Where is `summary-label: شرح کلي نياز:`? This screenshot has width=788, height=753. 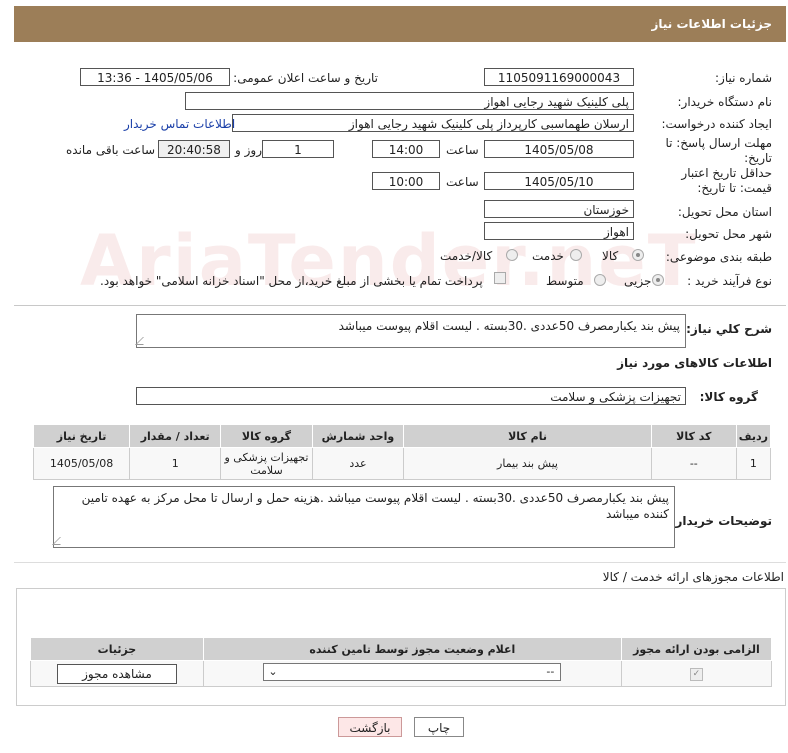
summary-label: شرح کلي نياز: is located at coordinates (729, 329).